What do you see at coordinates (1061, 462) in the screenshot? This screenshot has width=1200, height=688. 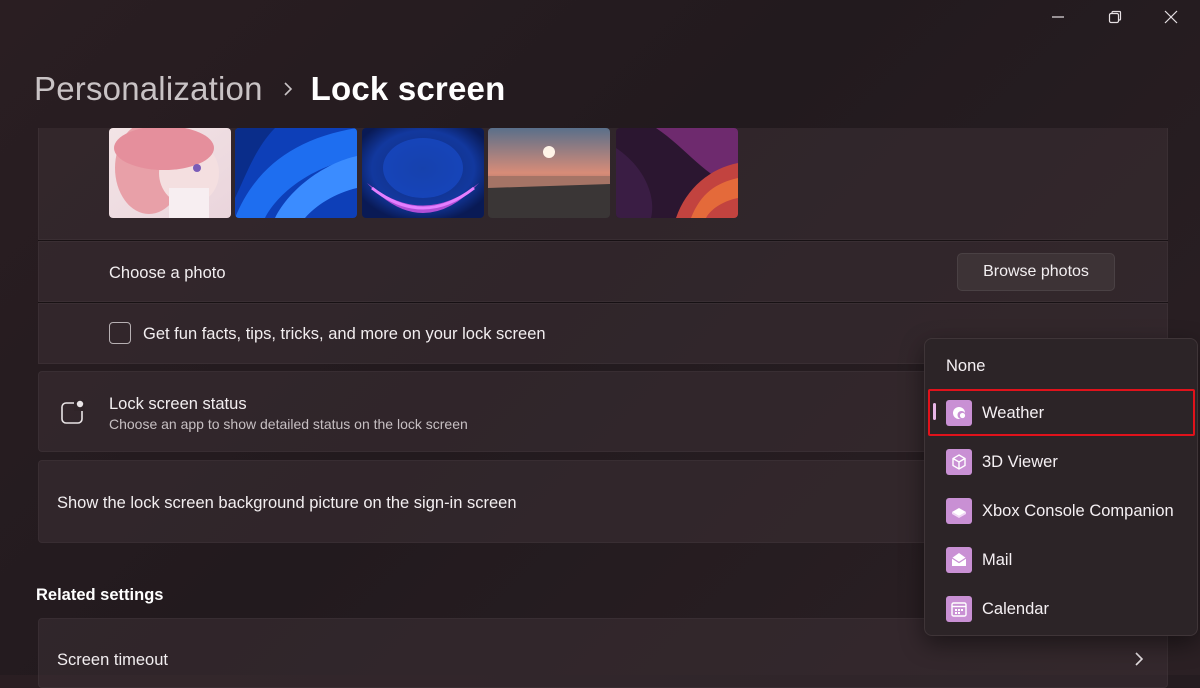 I see `dropdown-option-3d-viewer: 3D Viewer` at bounding box center [1061, 462].